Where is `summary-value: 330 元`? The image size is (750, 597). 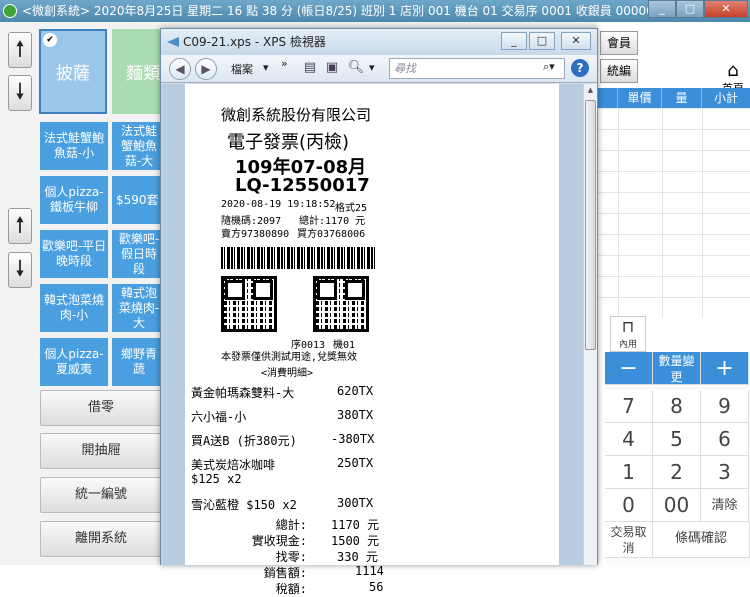 summary-value: 330 元 is located at coordinates (357, 557).